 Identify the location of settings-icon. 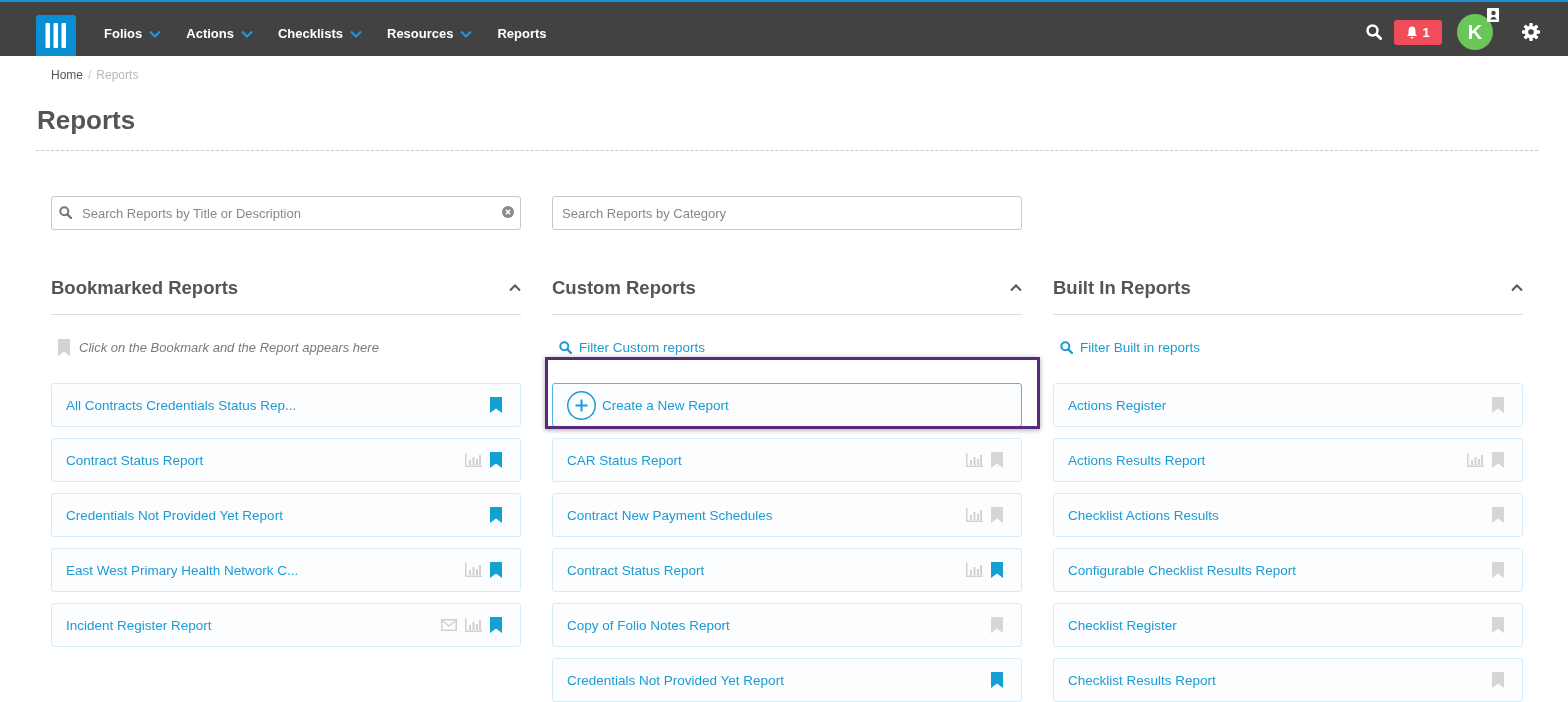
(1531, 32).